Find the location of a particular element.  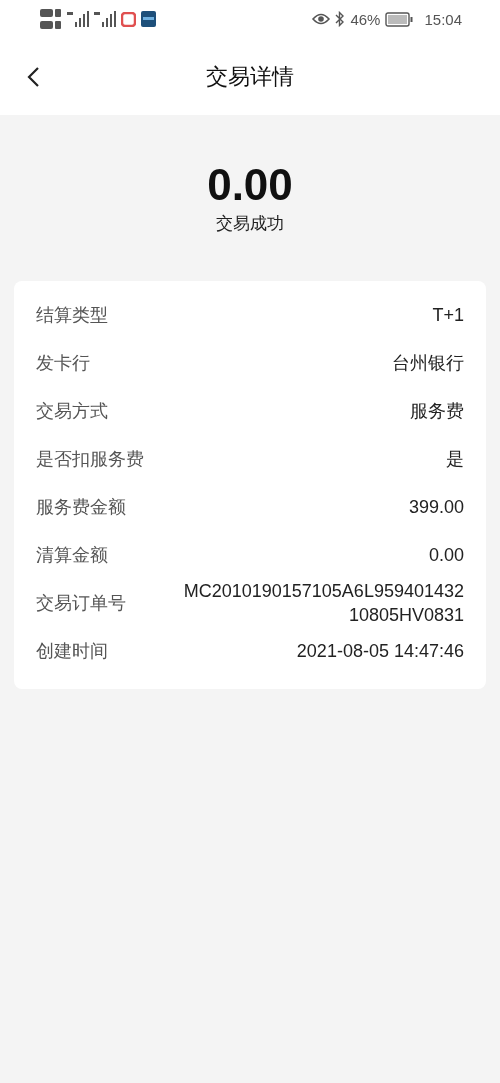

transaction-status: 交易成功 is located at coordinates (250, 223).